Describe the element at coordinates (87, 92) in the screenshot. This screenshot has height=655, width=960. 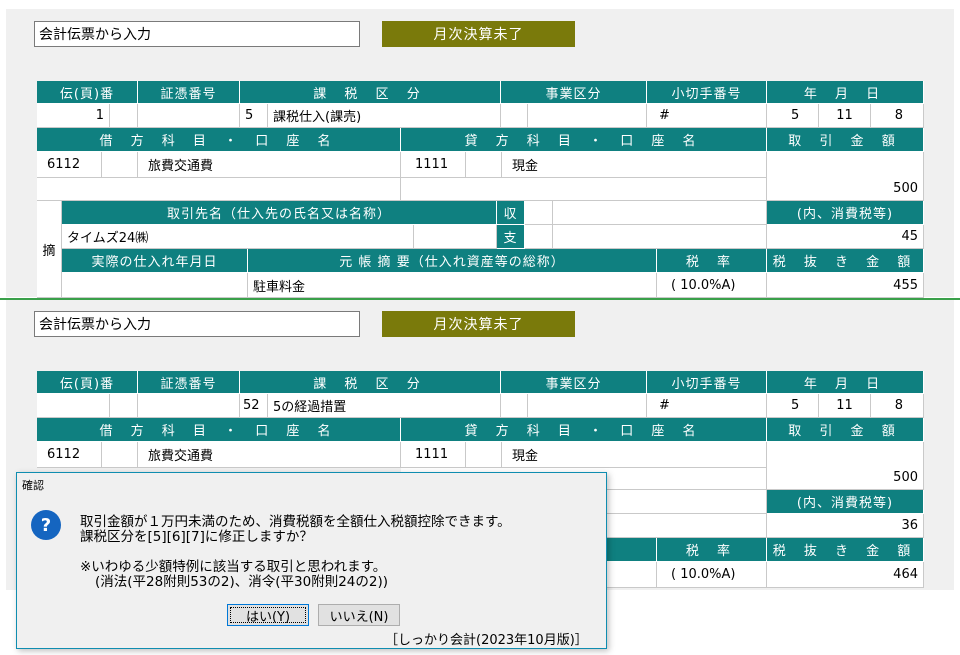
I see `header-denpyo-no: 伝(頁)番` at that location.